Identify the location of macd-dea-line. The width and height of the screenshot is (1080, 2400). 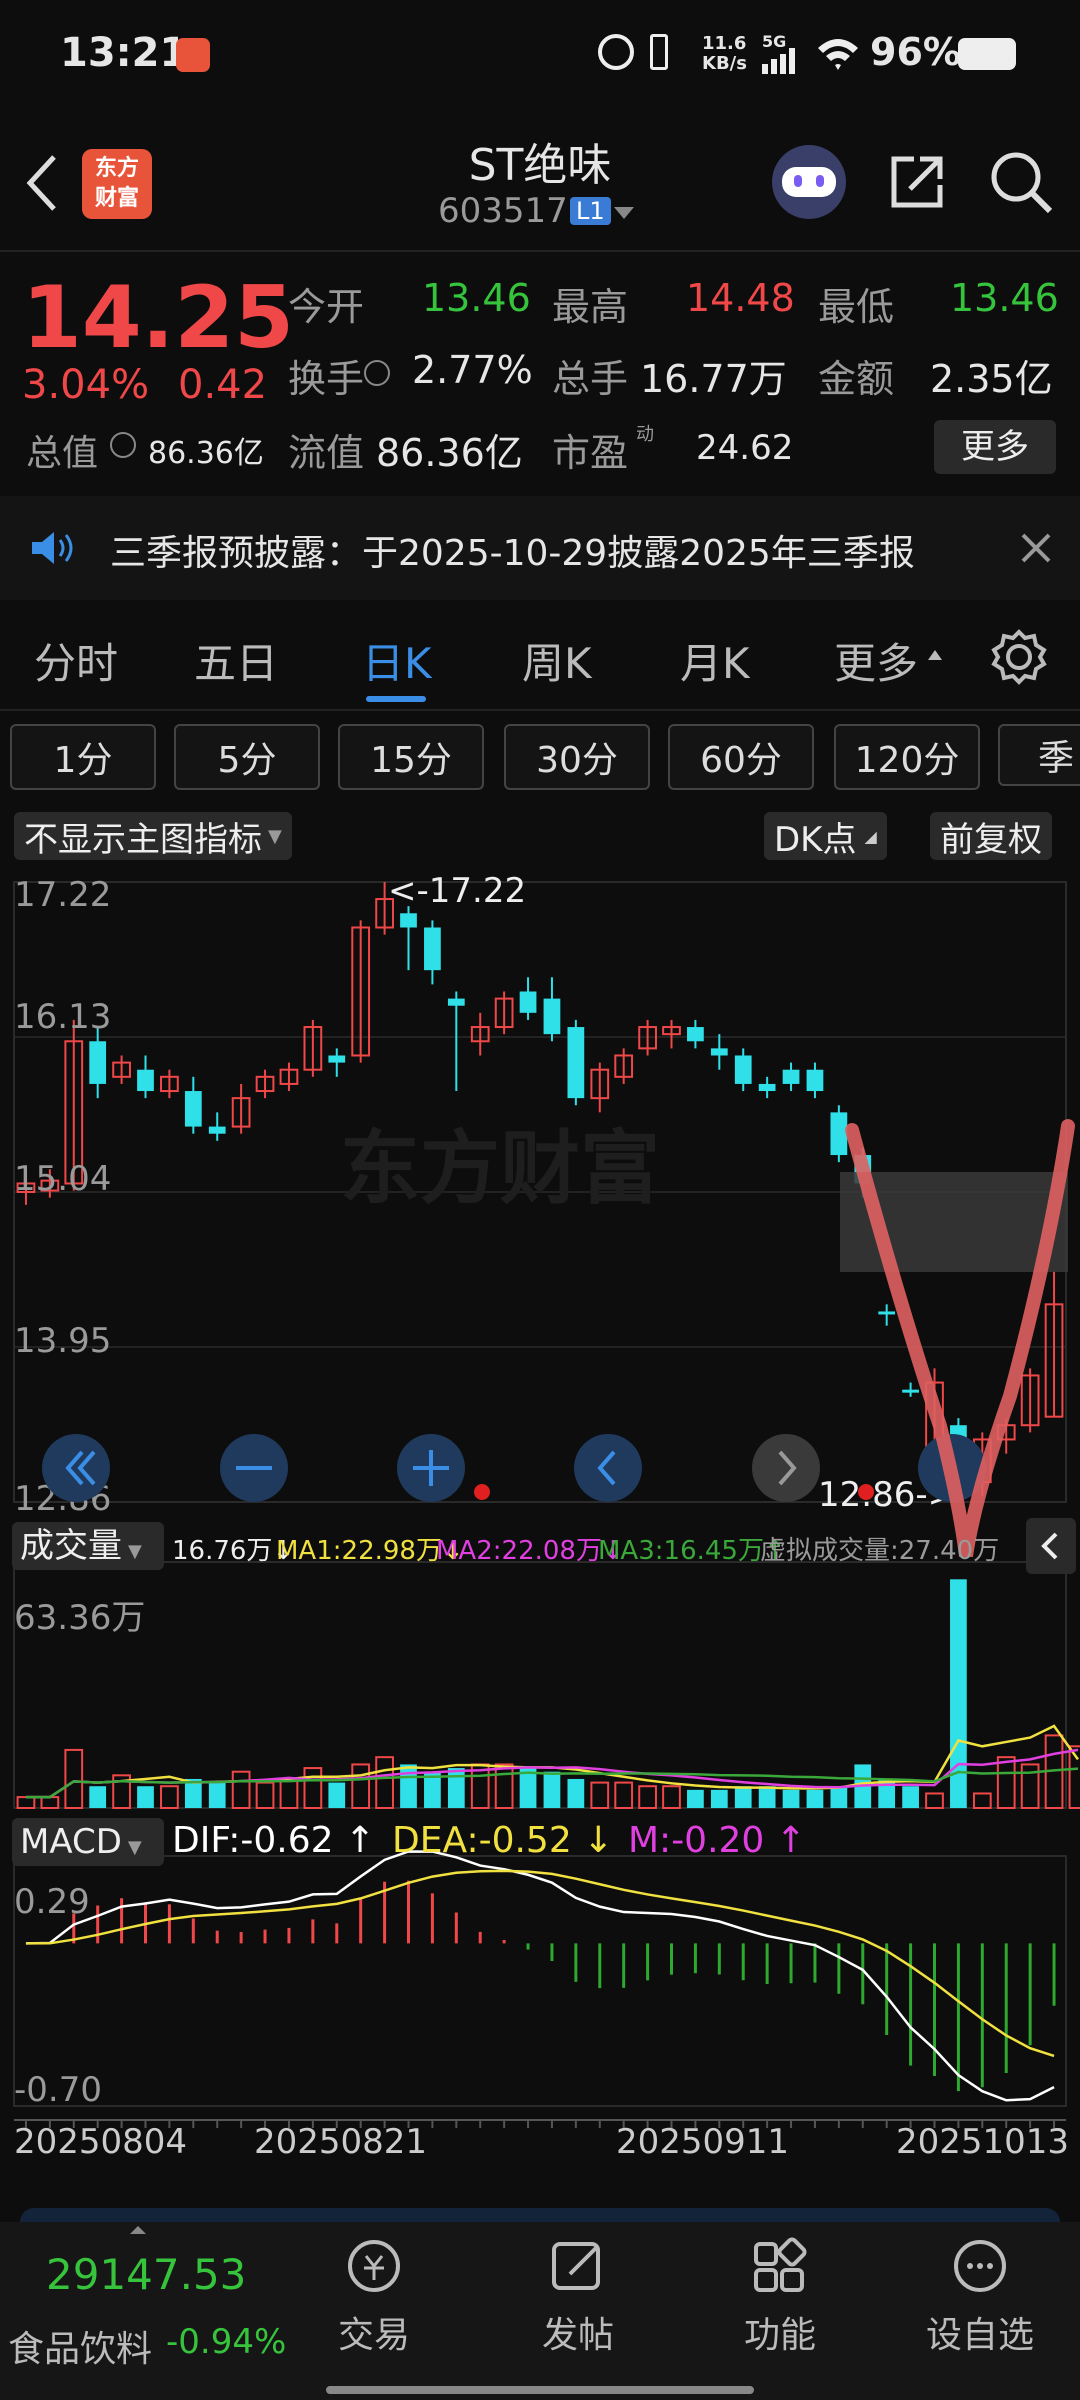
(540, 1963).